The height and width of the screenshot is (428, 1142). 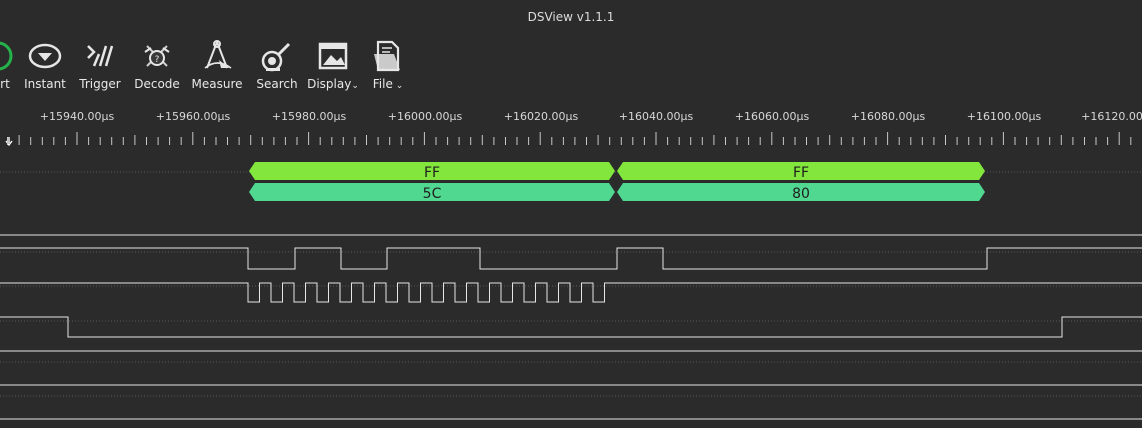 I want to click on search-label: Search, so click(x=277, y=84).